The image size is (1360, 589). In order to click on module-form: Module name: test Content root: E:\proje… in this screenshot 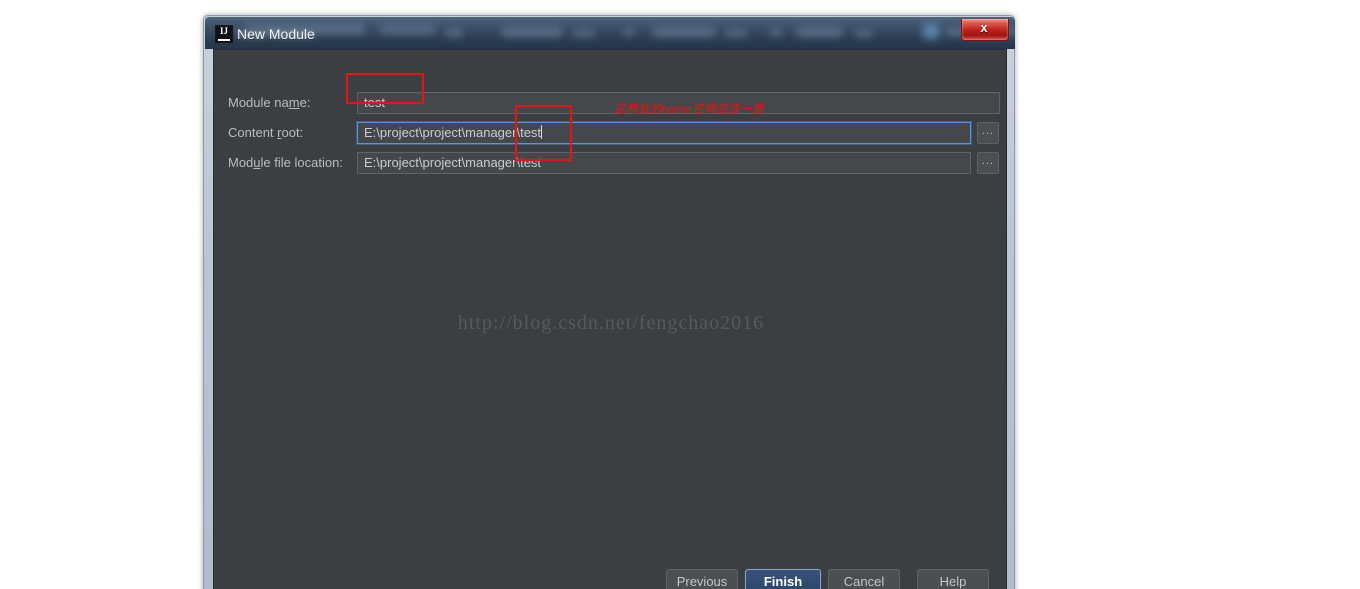, I will do `click(610, 112)`.